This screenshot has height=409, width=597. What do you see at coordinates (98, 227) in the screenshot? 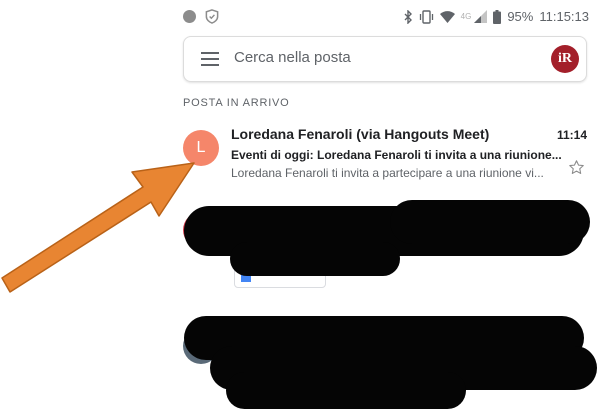
I see `annotation-arrow-icon` at bounding box center [98, 227].